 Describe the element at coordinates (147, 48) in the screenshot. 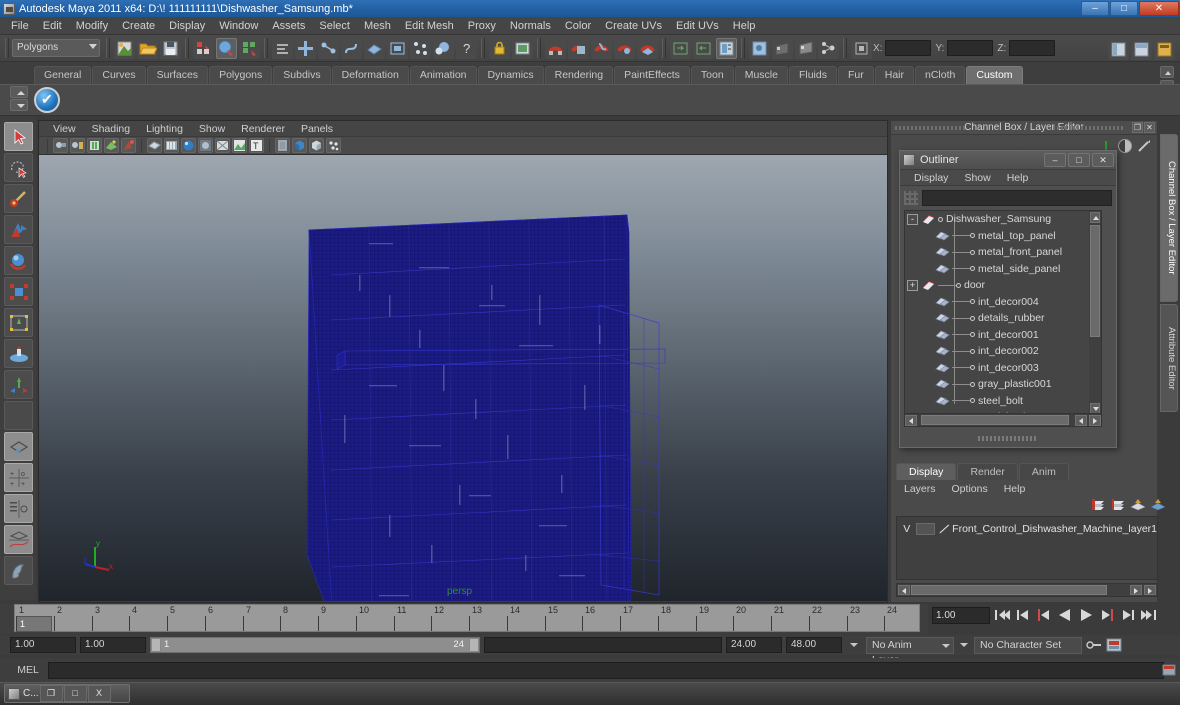

I see `open-scene-button` at that location.